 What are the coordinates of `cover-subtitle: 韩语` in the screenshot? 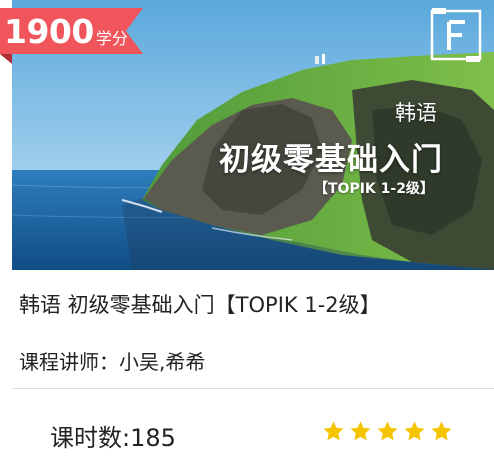 It's located at (416, 113).